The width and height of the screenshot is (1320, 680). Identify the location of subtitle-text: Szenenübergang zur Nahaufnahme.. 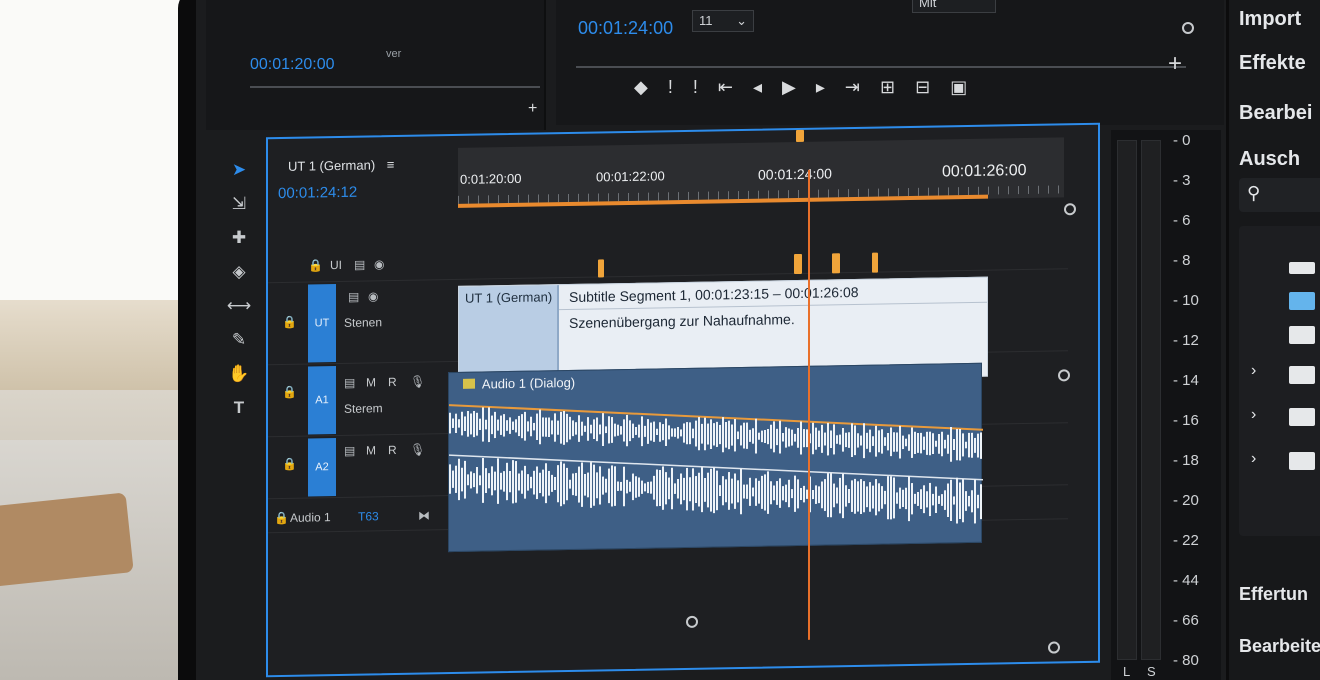
(682, 321).